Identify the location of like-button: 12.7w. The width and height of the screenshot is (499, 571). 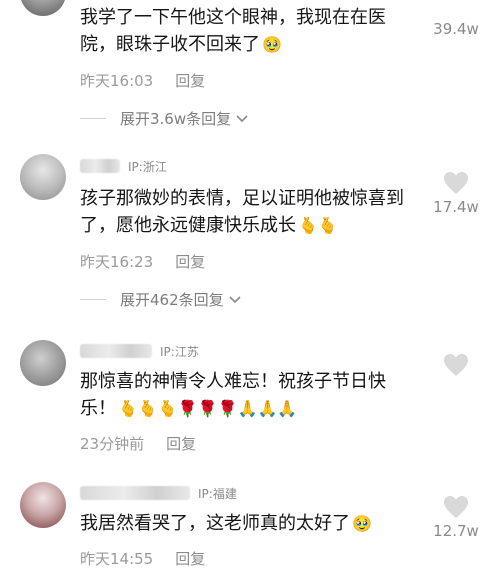
(456, 517).